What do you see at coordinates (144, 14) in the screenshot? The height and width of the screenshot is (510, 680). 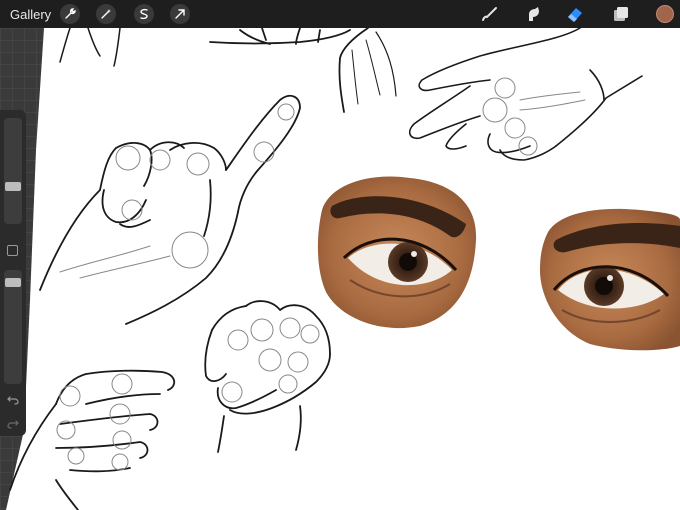 I see `selection-icon` at bounding box center [144, 14].